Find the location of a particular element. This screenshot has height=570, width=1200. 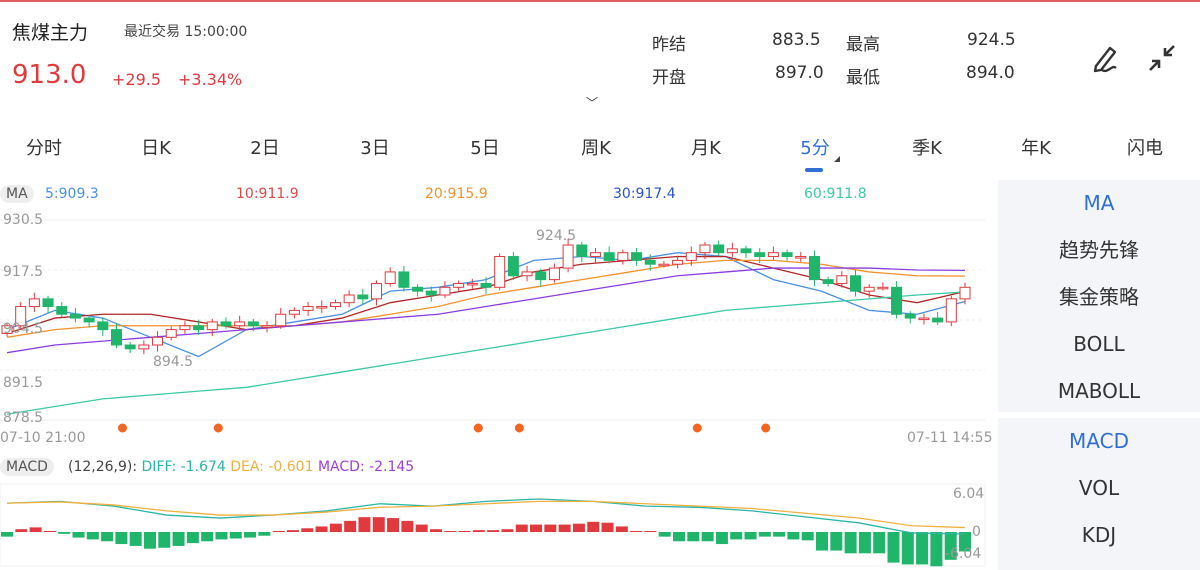

sub-indicator-panel: MACD VOL KDJ is located at coordinates (1099, 494).